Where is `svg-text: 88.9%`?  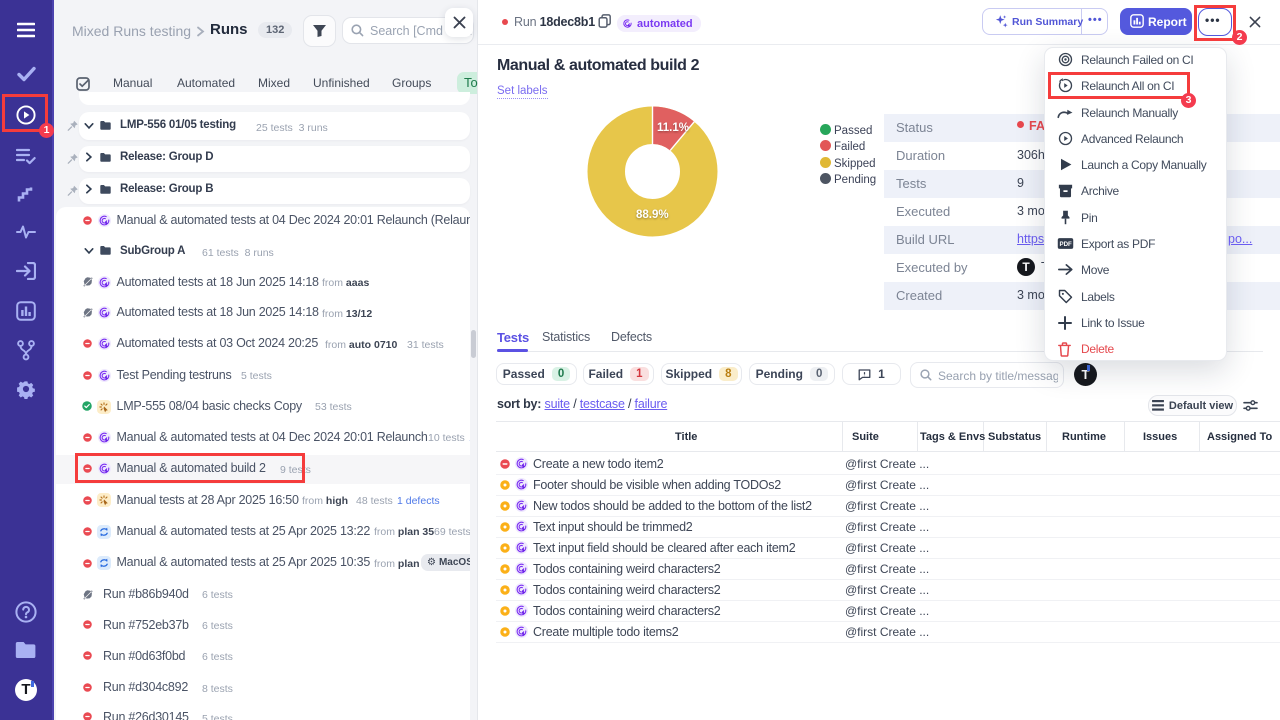
svg-text: 88.9% is located at coordinates (652, 215).